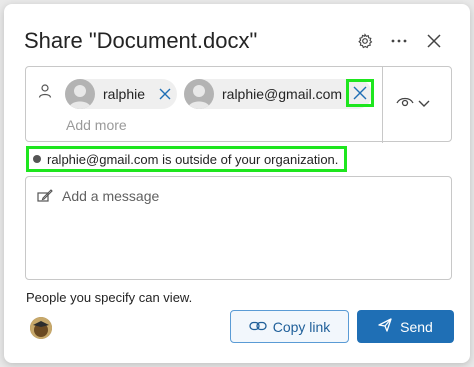 This screenshot has width=474, height=367. What do you see at coordinates (424, 104) in the screenshot?
I see `chevron-down-icon` at bounding box center [424, 104].